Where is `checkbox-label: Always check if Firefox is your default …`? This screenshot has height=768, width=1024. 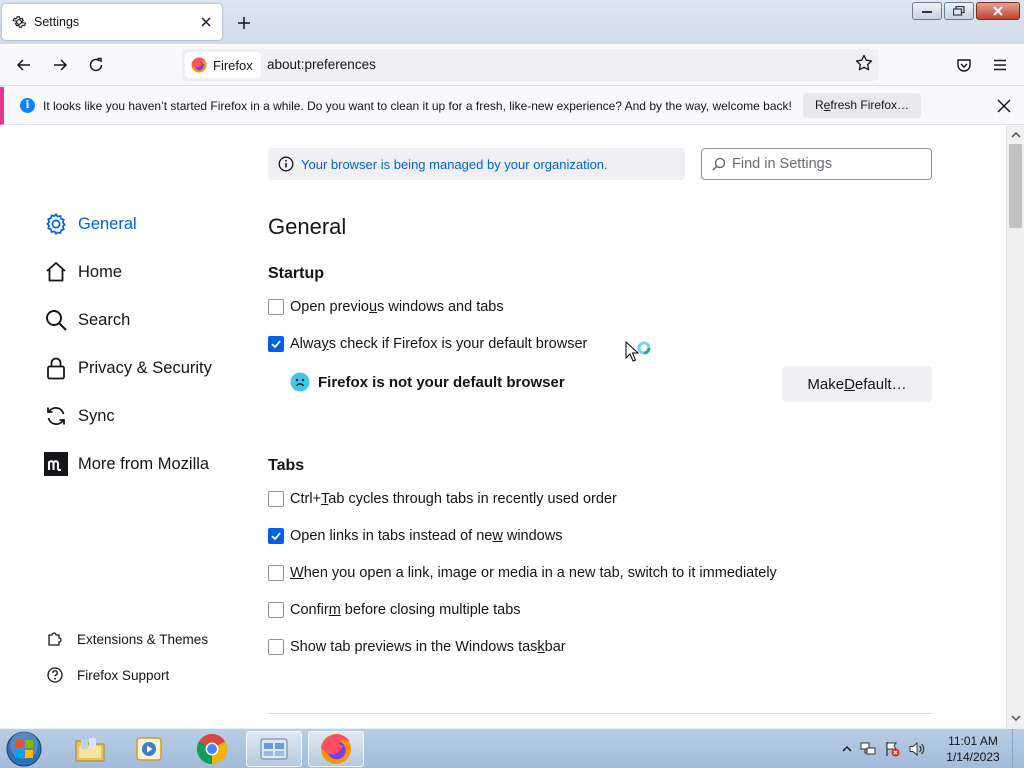 checkbox-label: Always check if Firefox is your default … is located at coordinates (439, 344).